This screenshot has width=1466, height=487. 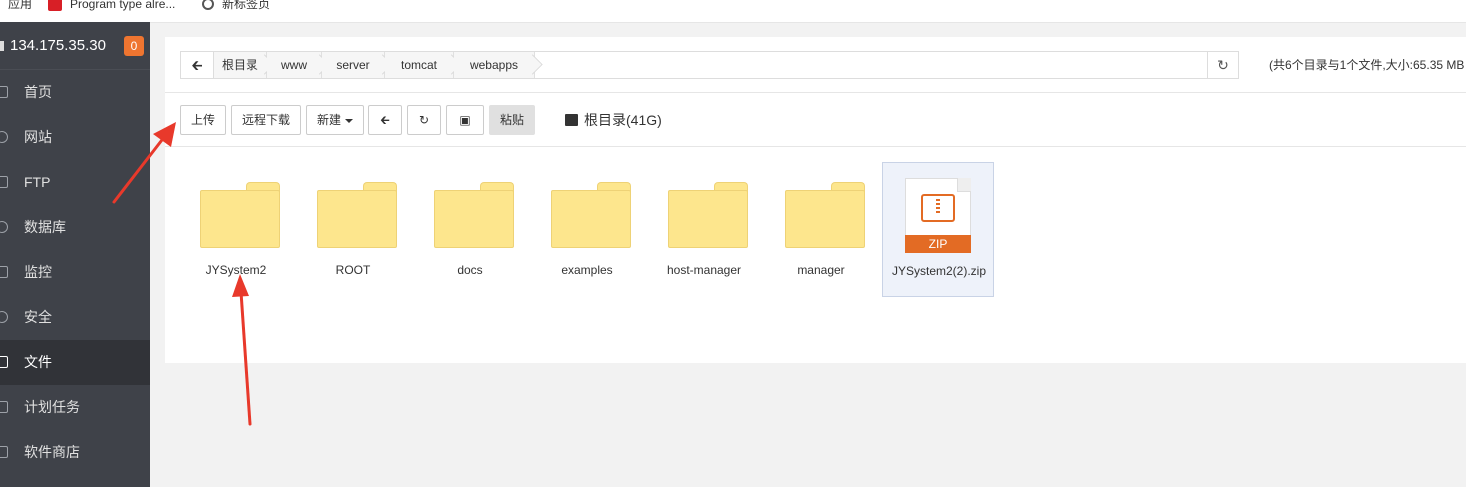 I want to click on caret-down-icon, so click(x=349, y=120).